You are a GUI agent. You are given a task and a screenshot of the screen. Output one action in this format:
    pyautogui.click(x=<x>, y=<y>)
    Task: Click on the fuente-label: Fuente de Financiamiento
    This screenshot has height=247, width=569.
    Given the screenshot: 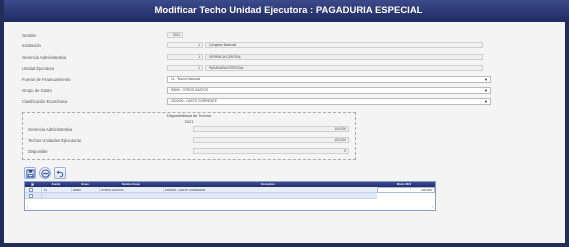 What is the action you would take?
    pyautogui.click(x=46, y=79)
    